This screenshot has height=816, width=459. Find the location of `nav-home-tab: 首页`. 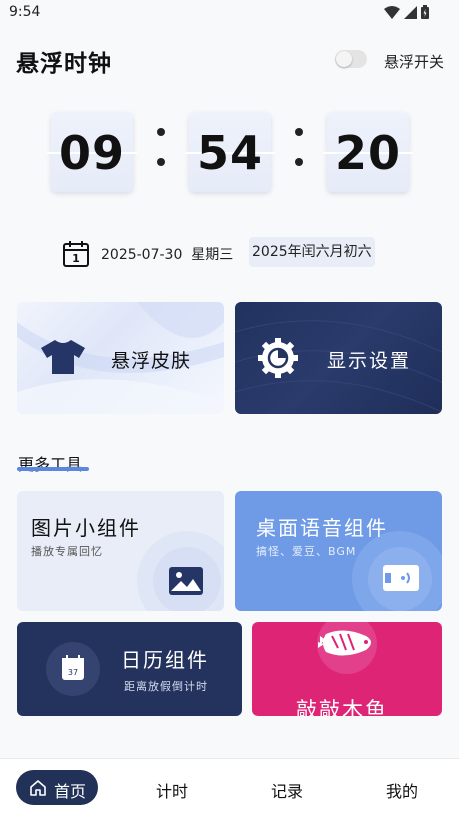

nav-home-tab: 首页 is located at coordinates (57, 787).